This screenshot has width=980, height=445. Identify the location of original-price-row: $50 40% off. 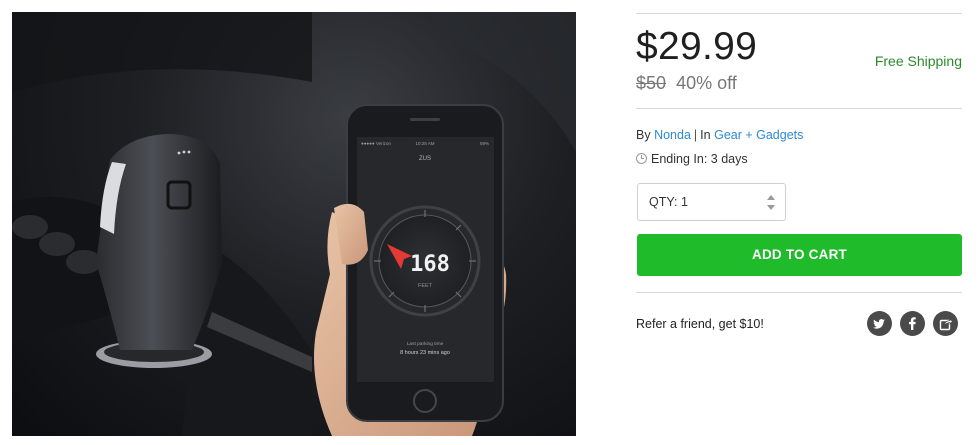
(686, 83).